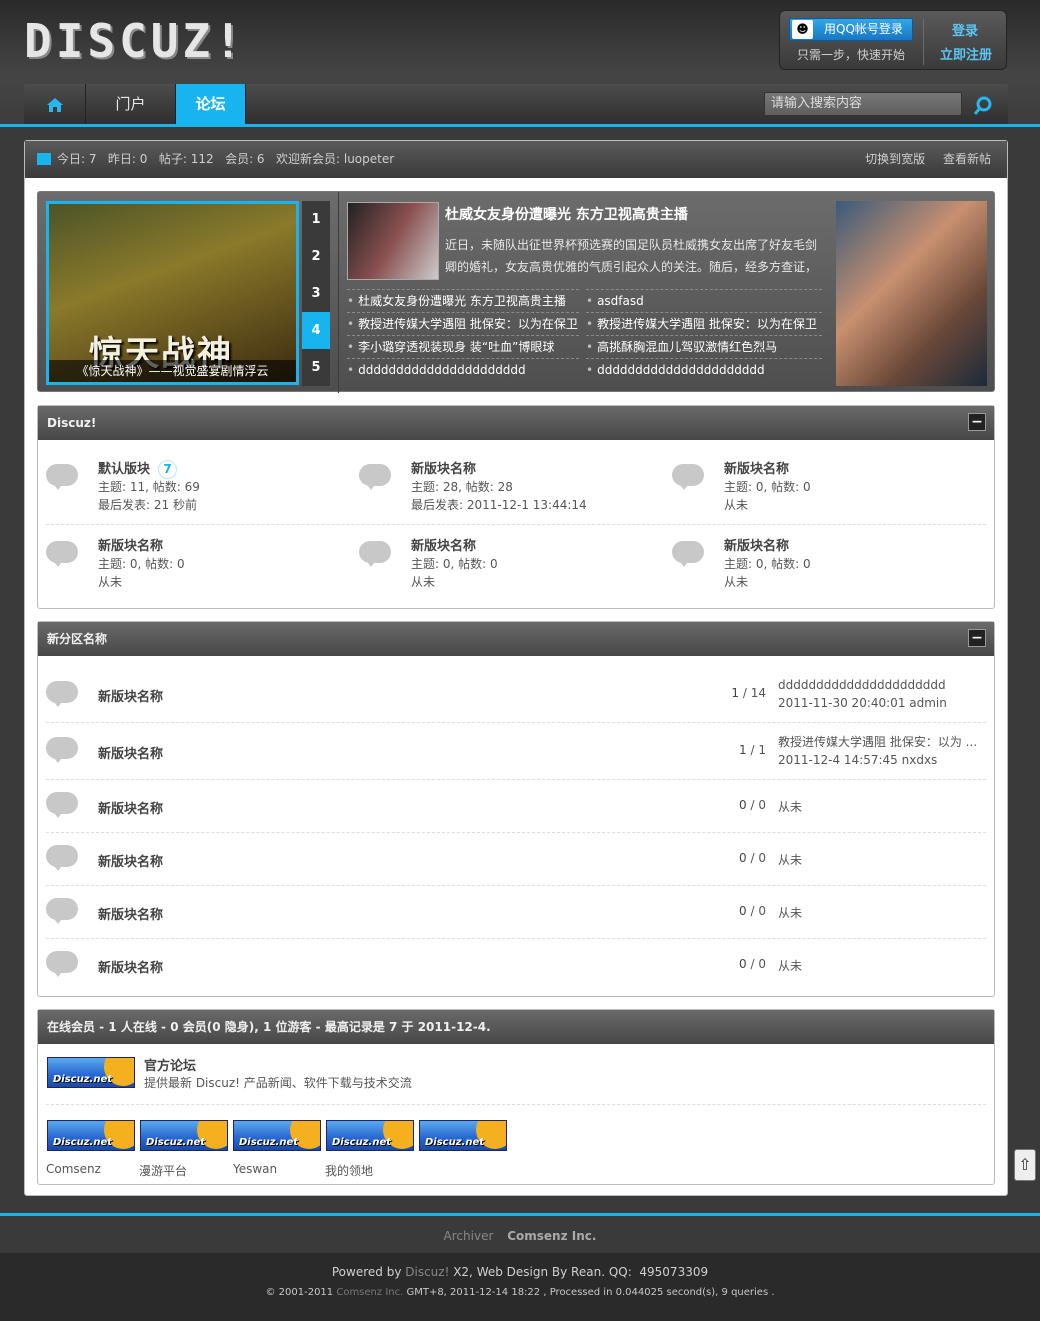 The width and height of the screenshot is (1040, 1321). What do you see at coordinates (316, 256) in the screenshot?
I see `slide-number-2: 2` at bounding box center [316, 256].